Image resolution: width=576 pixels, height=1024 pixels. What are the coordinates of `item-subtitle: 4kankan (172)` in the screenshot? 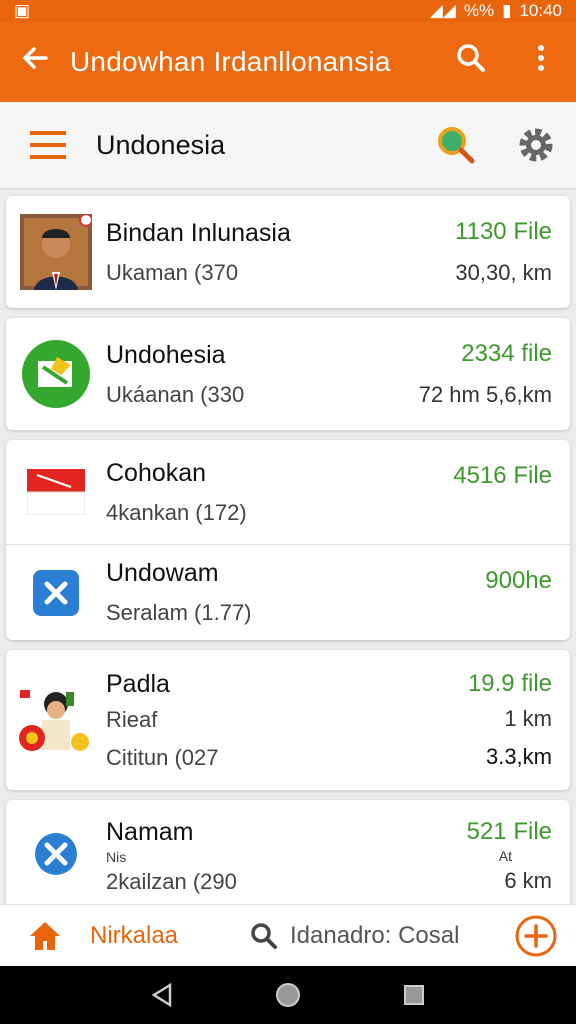 It's located at (176, 512).